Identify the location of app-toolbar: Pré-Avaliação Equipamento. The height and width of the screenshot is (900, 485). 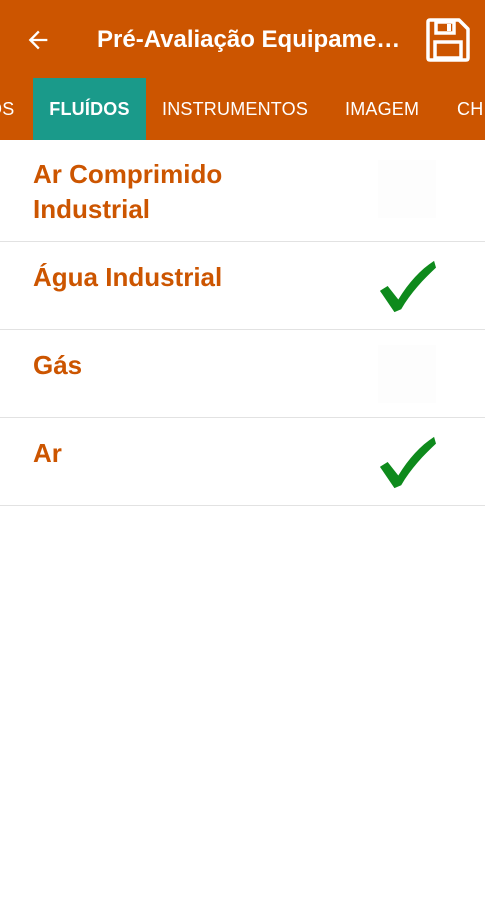
(242, 39).